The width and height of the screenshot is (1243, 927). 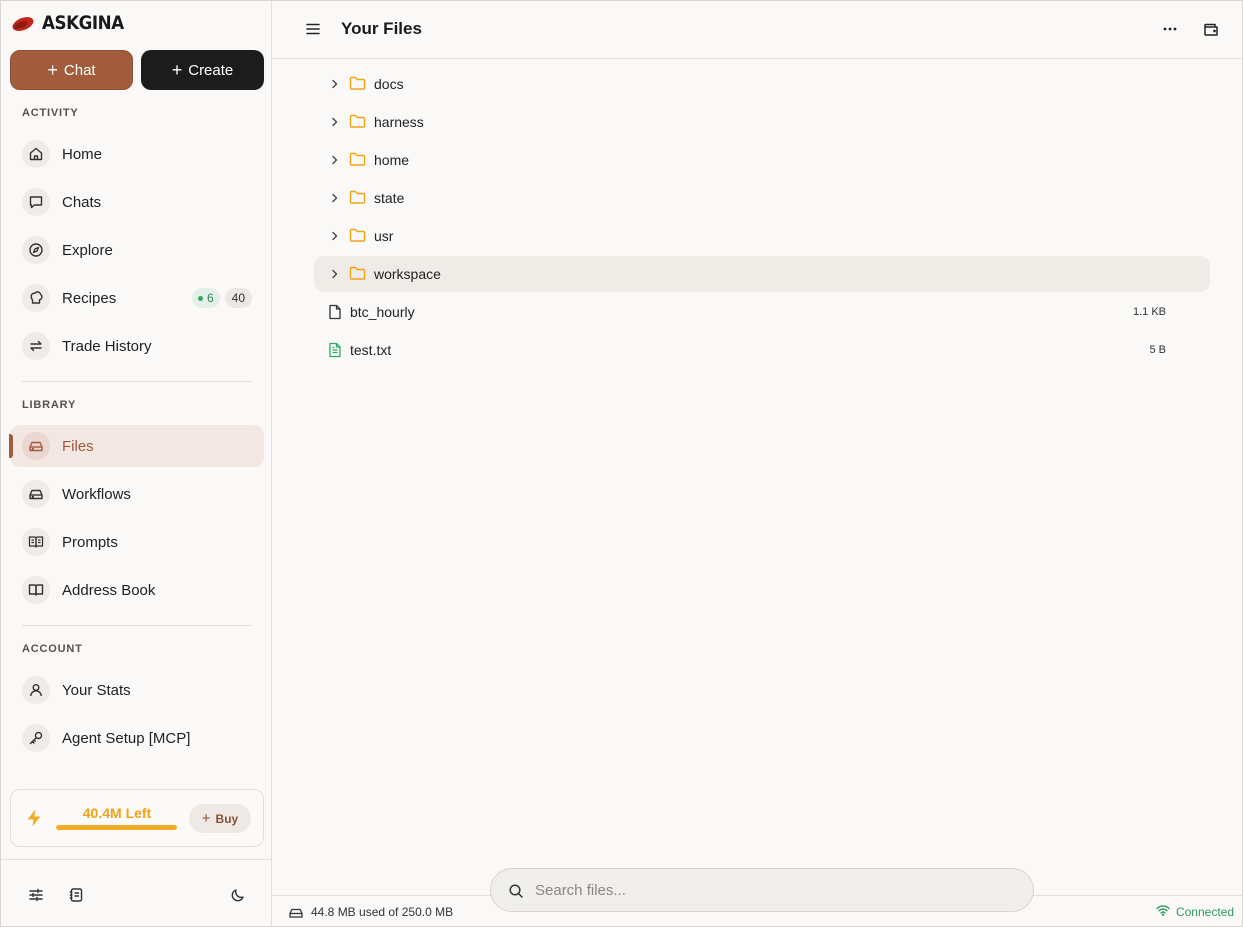 What do you see at coordinates (96, 690) in the screenshot?
I see `sidebar-item-label: Your Stats` at bounding box center [96, 690].